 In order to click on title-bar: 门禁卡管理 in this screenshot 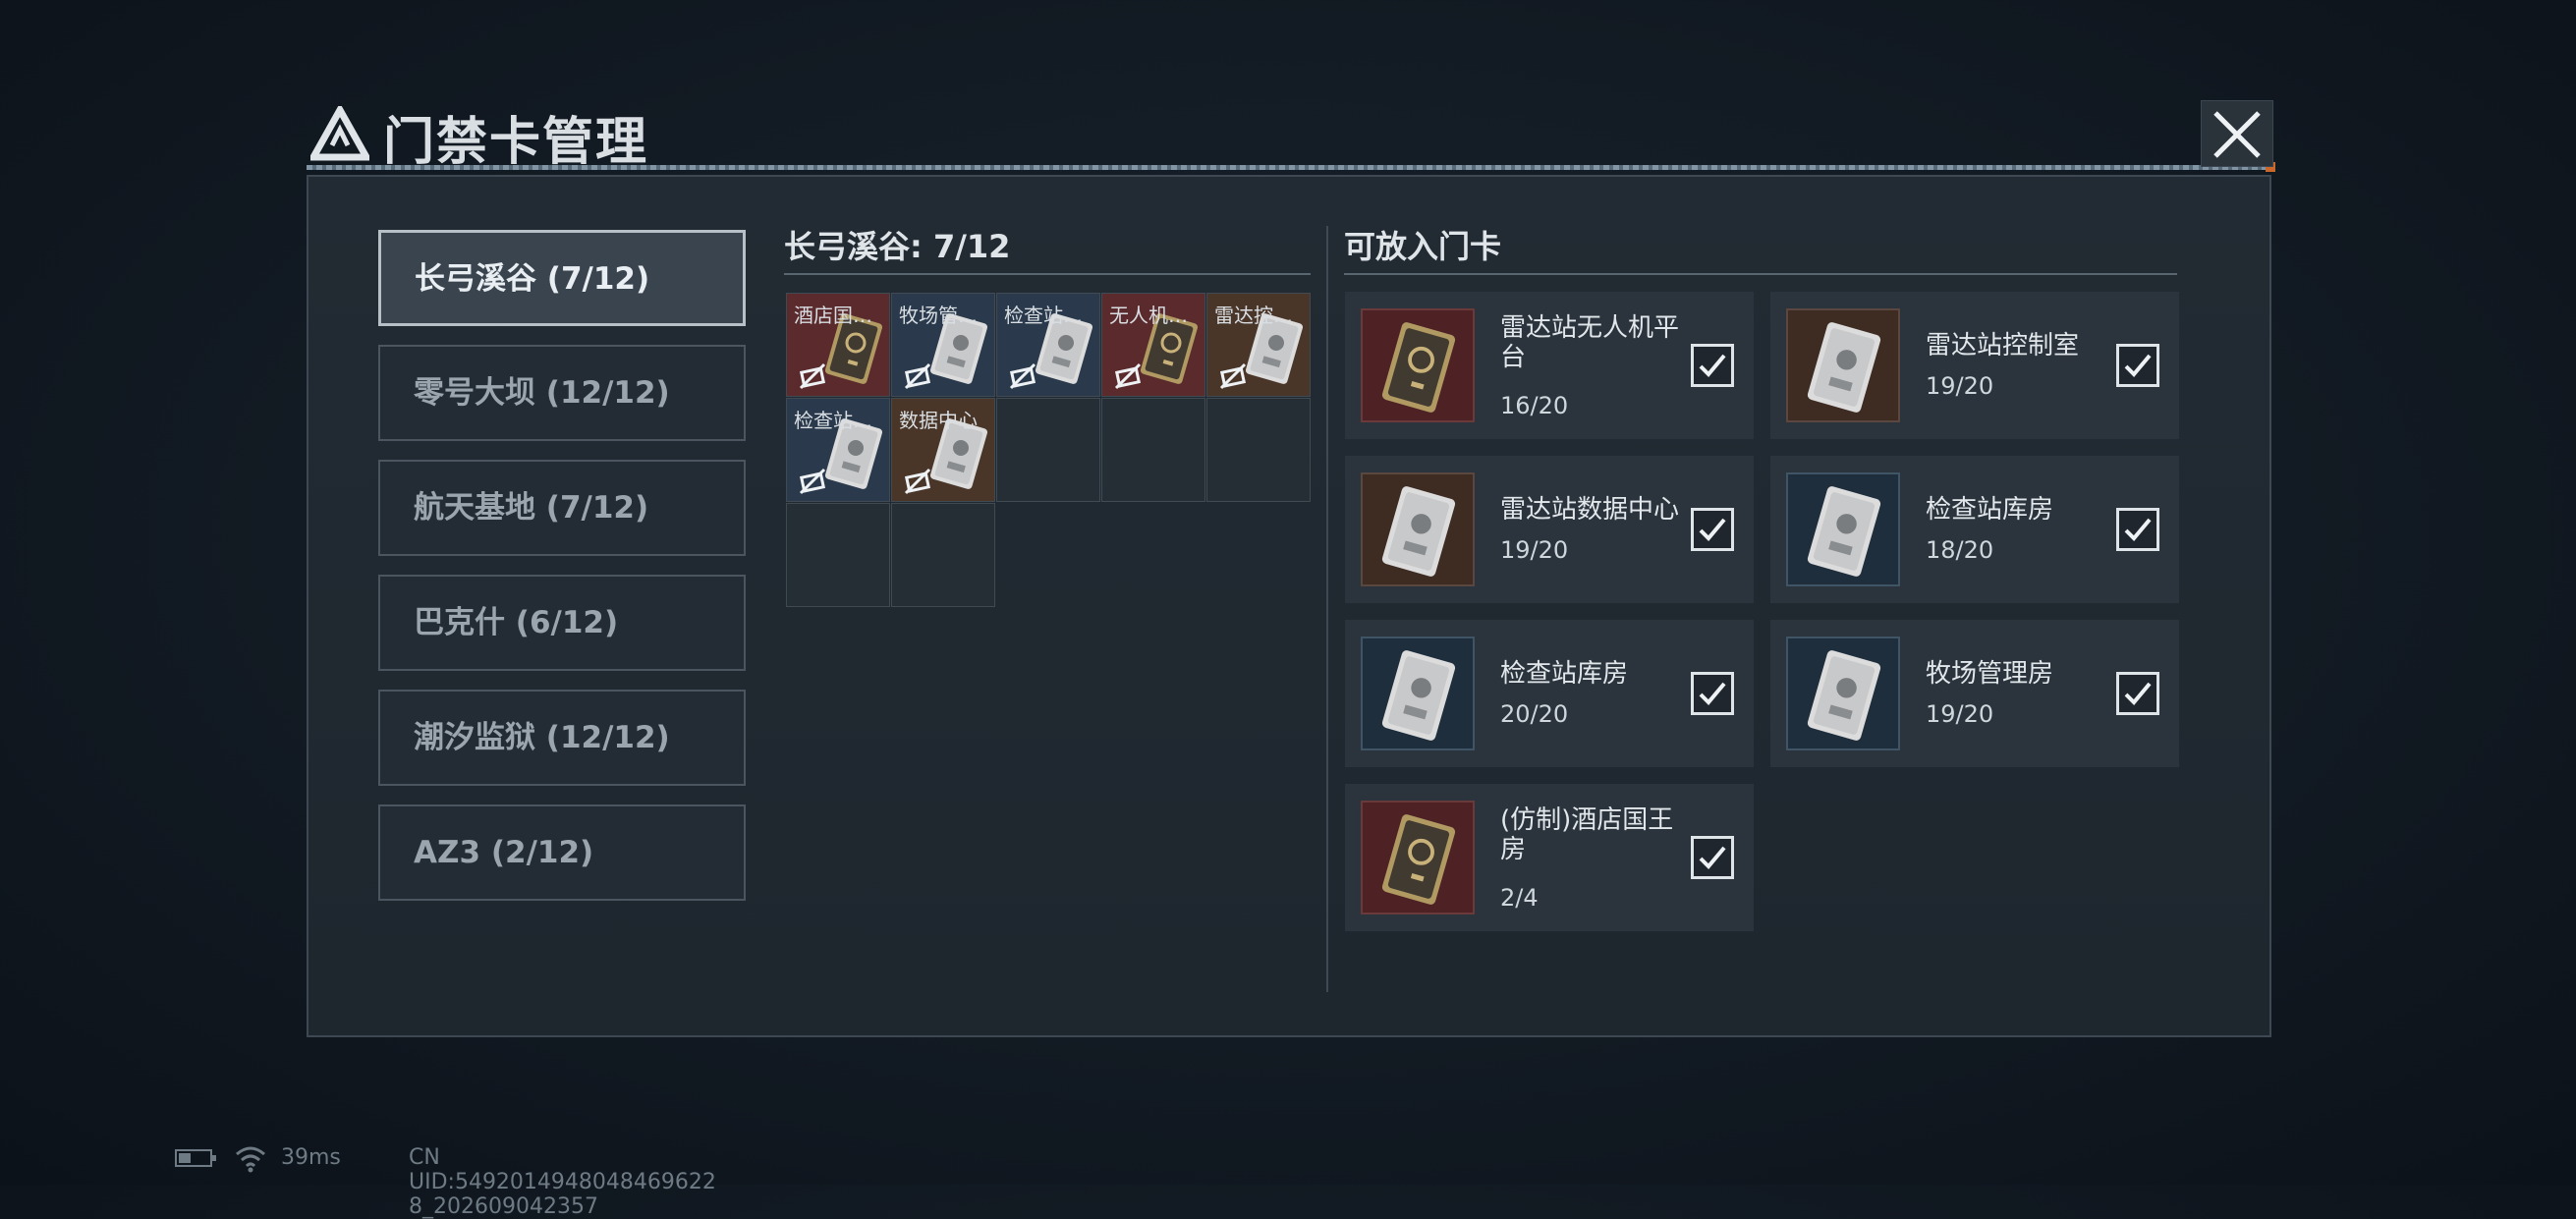, I will do `click(1291, 135)`.